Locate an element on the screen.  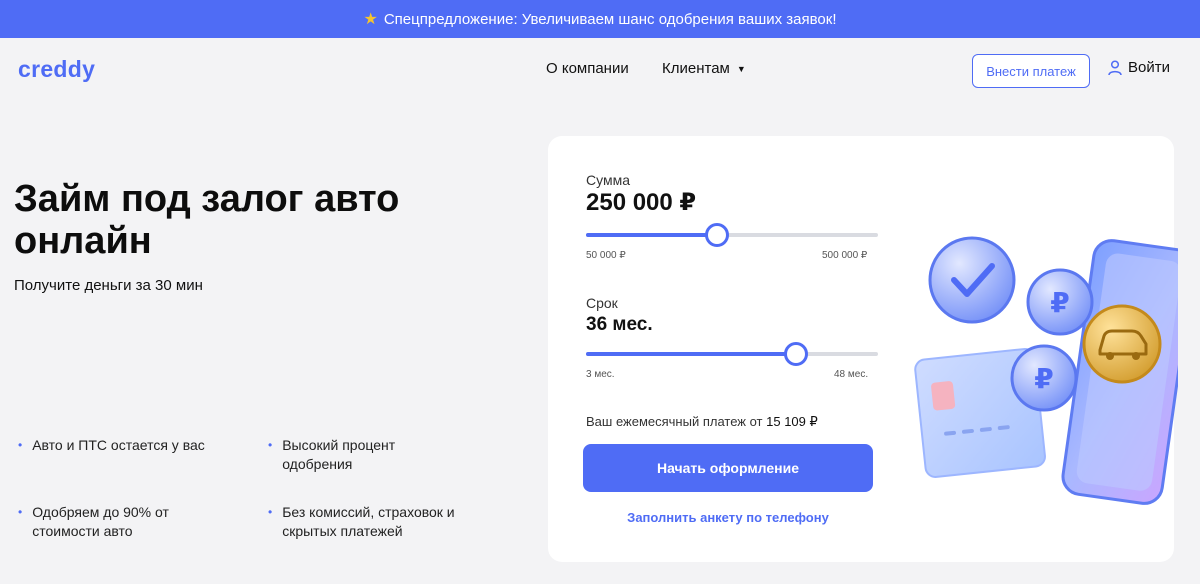
term-max: 48 мес. is located at coordinates (851, 374).